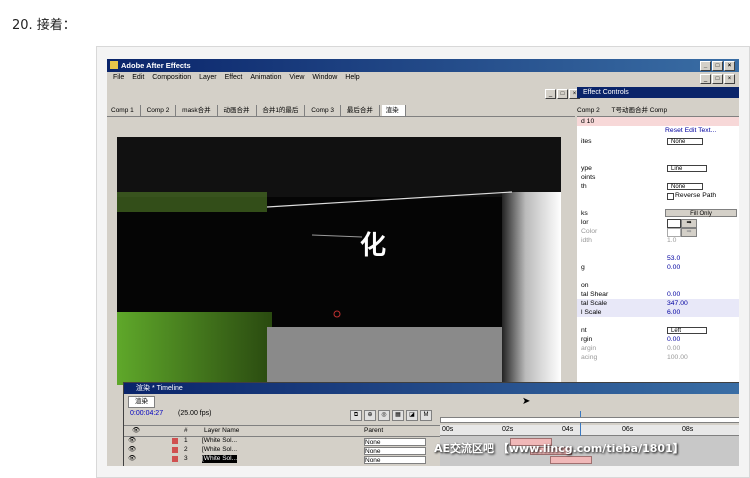  What do you see at coordinates (658, 121) in the screenshot?
I see `ec-layer-name-row: d 10` at bounding box center [658, 121].